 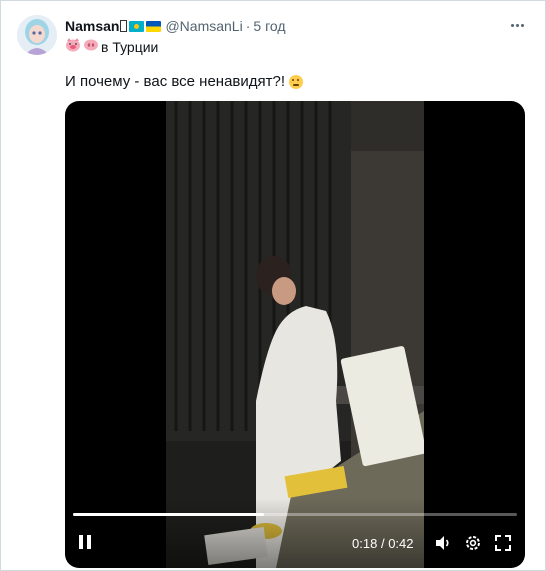 I want to click on display-name: Namsan, so click(x=92, y=26).